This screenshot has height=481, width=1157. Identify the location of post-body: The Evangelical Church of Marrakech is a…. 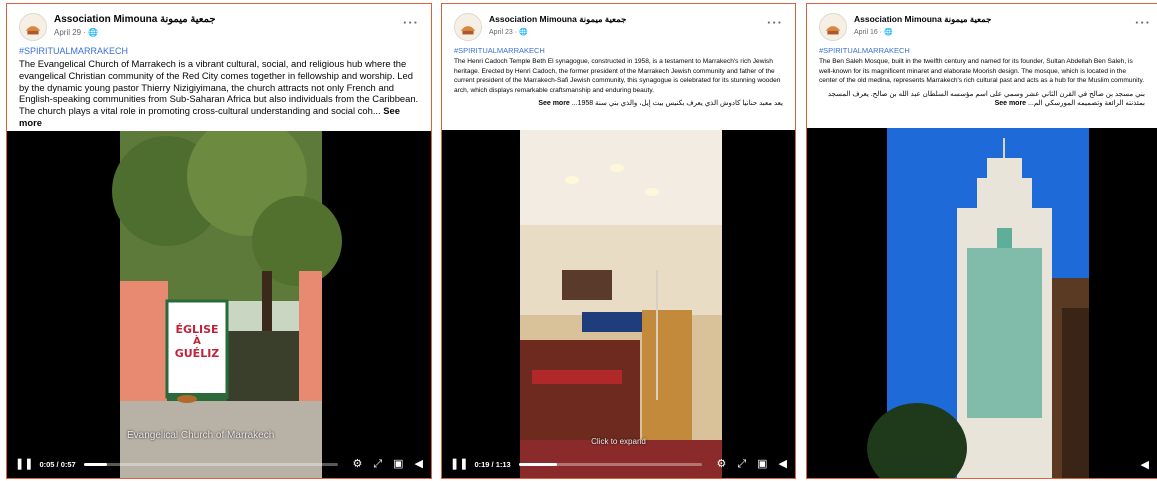
(219, 92).